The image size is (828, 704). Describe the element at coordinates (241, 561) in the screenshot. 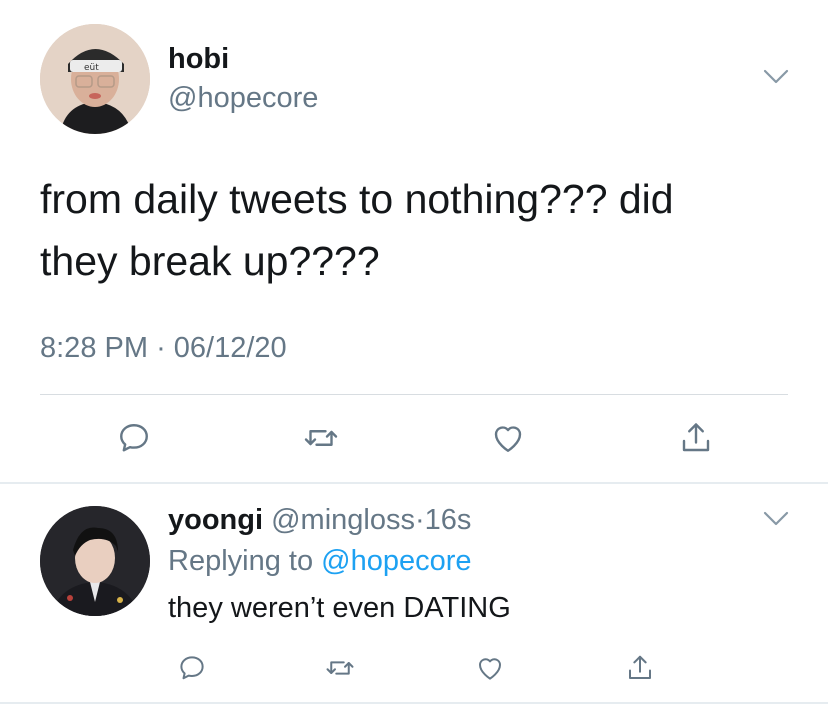

I see `replying-to-label: Replying to` at that location.